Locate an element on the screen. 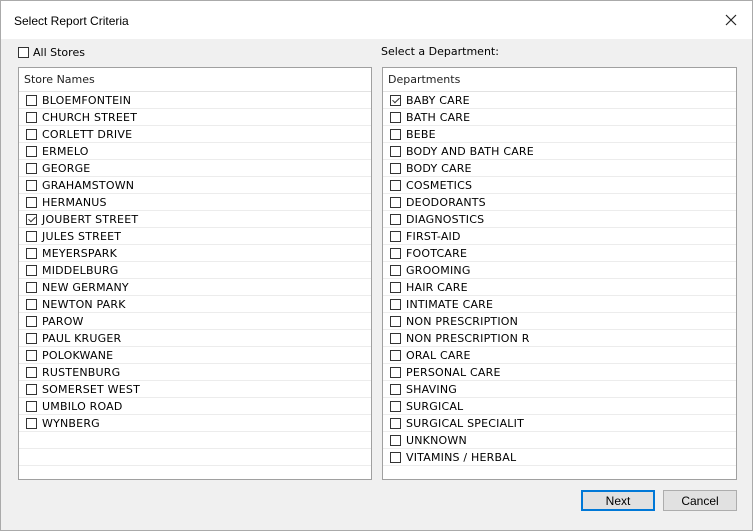 The height and width of the screenshot is (531, 753). departments-list-item: HAIR CARE is located at coordinates (559, 287).